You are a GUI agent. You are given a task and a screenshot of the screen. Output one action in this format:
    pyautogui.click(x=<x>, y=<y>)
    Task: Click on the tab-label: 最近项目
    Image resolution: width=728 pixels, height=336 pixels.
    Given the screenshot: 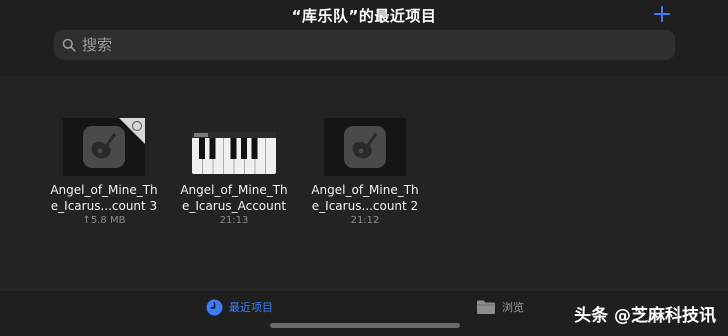 What is the action you would take?
    pyautogui.click(x=251, y=307)
    